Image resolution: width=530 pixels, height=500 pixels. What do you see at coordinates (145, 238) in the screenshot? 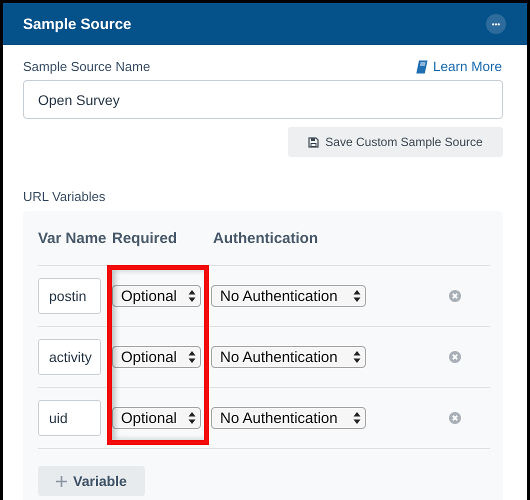
I see `column-header: Required` at bounding box center [145, 238].